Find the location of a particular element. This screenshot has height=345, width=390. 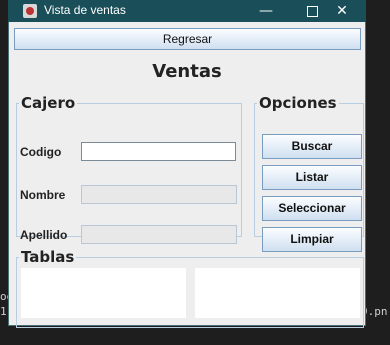

window-title: Vista de ventas is located at coordinates (85, 10).